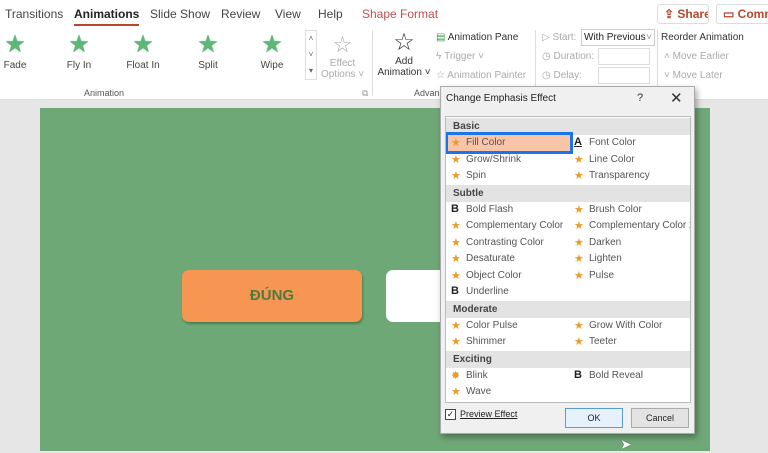  Describe the element at coordinates (693, 75) in the screenshot. I see `move-later-button: ˅ Move Later` at that location.